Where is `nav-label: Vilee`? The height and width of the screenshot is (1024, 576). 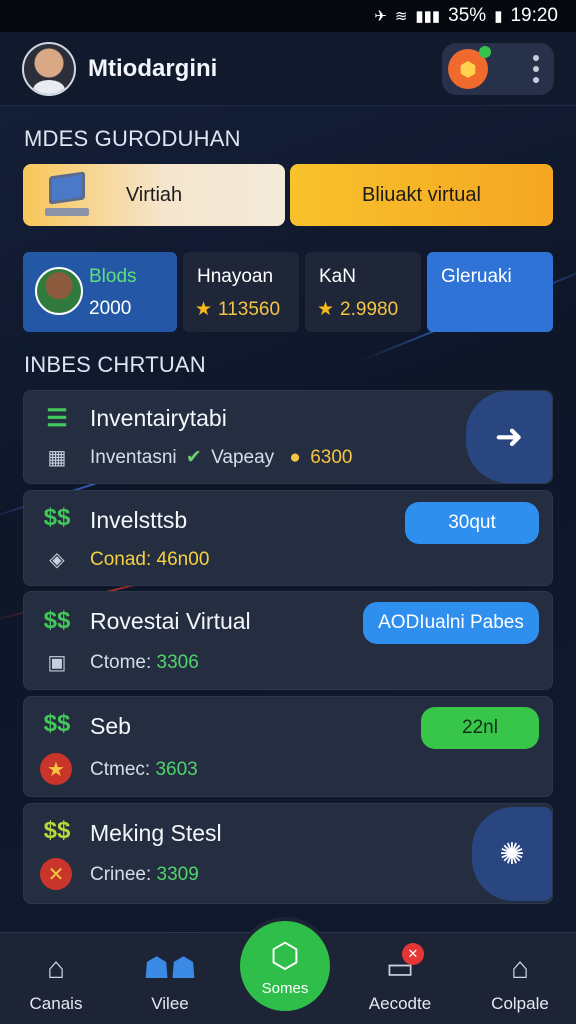 nav-label: Vilee is located at coordinates (170, 1003).